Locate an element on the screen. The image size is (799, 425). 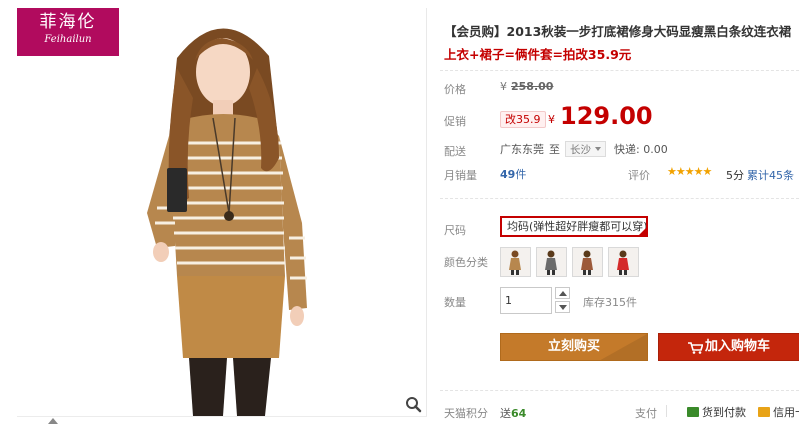
buy-now-label: 立刻购买 is located at coordinates (573, 346).